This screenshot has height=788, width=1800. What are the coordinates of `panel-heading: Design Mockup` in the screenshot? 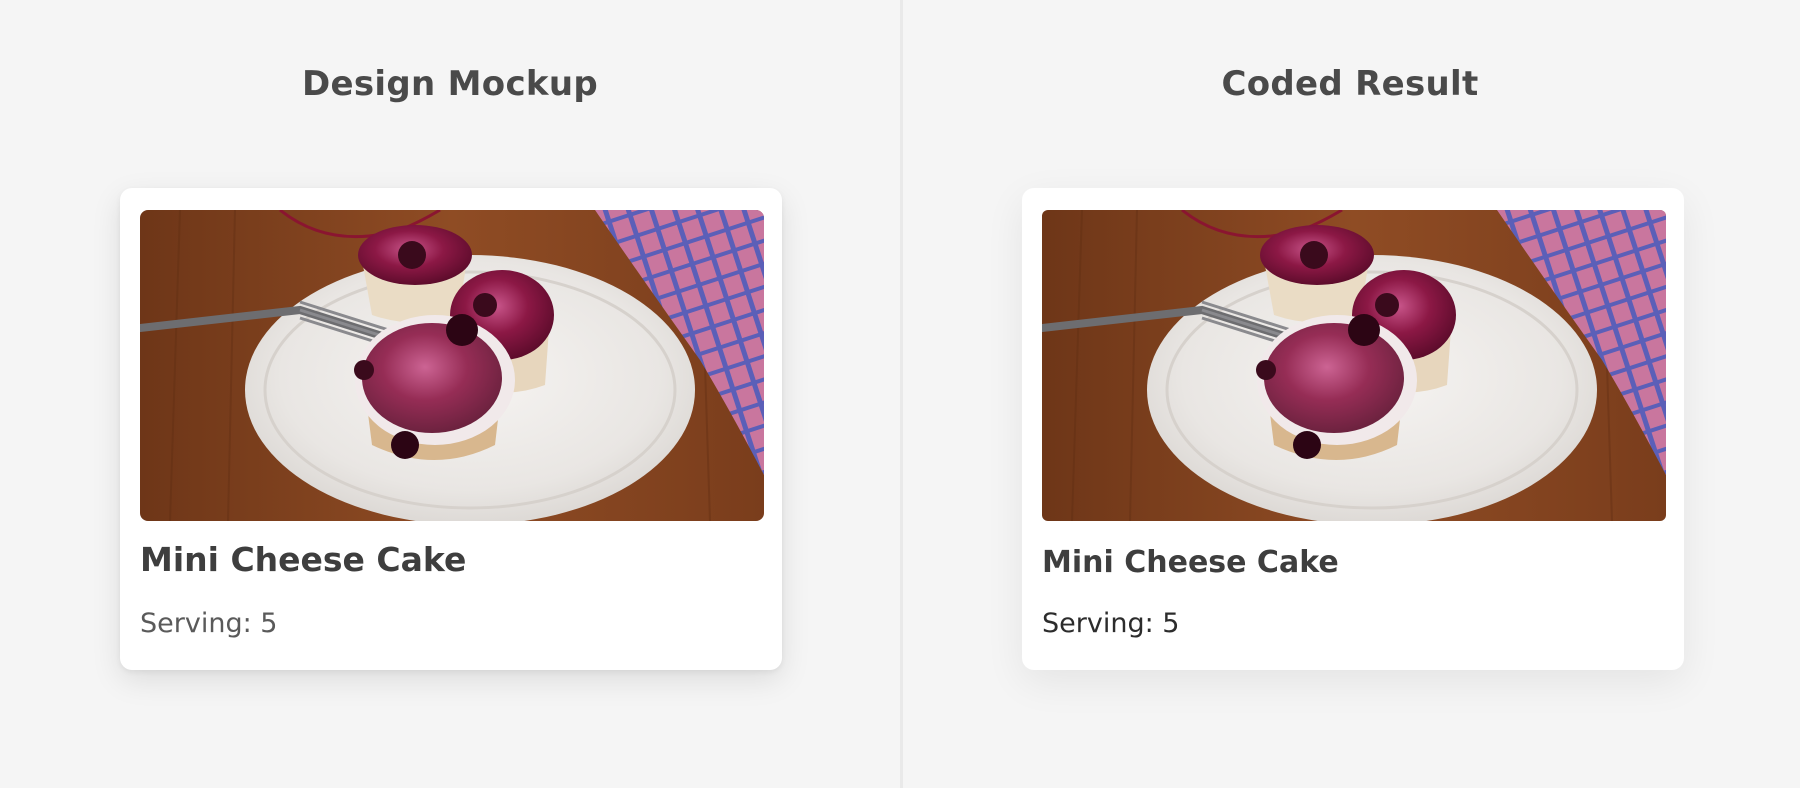 It's located at (450, 84).